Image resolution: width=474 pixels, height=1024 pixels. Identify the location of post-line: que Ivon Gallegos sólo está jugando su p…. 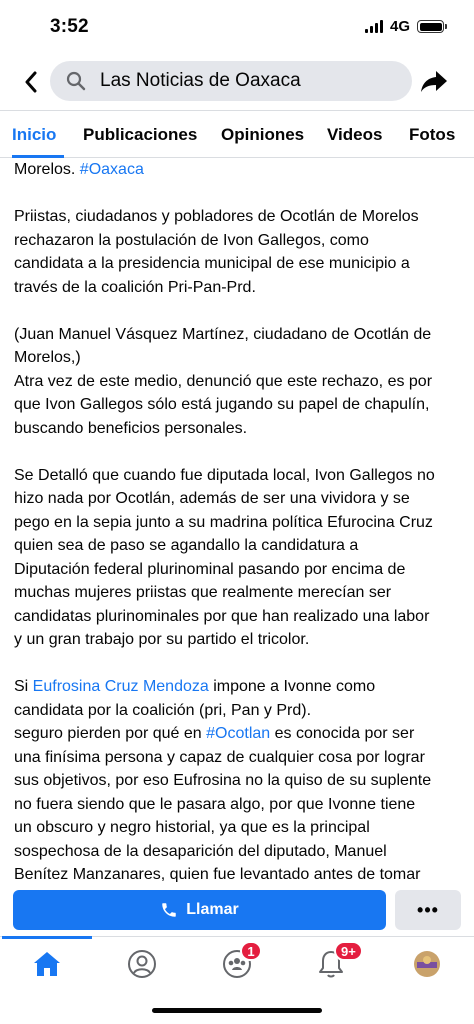
(222, 404).